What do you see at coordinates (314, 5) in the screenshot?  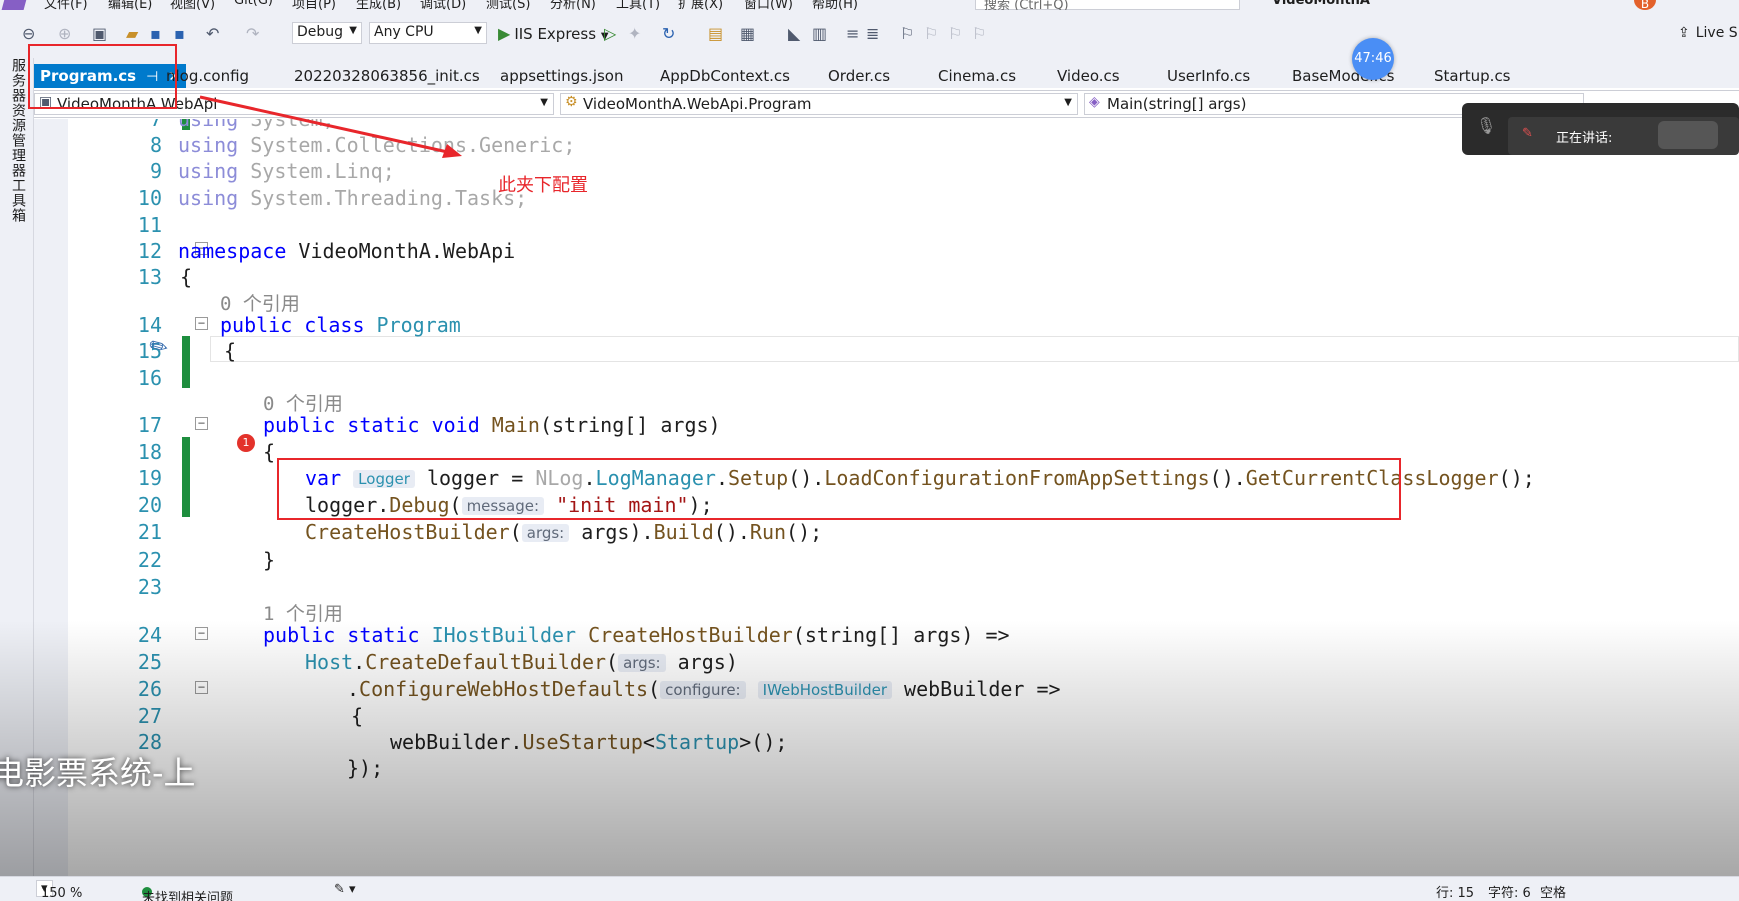 I see `menu-project: 项目(P)` at bounding box center [314, 5].